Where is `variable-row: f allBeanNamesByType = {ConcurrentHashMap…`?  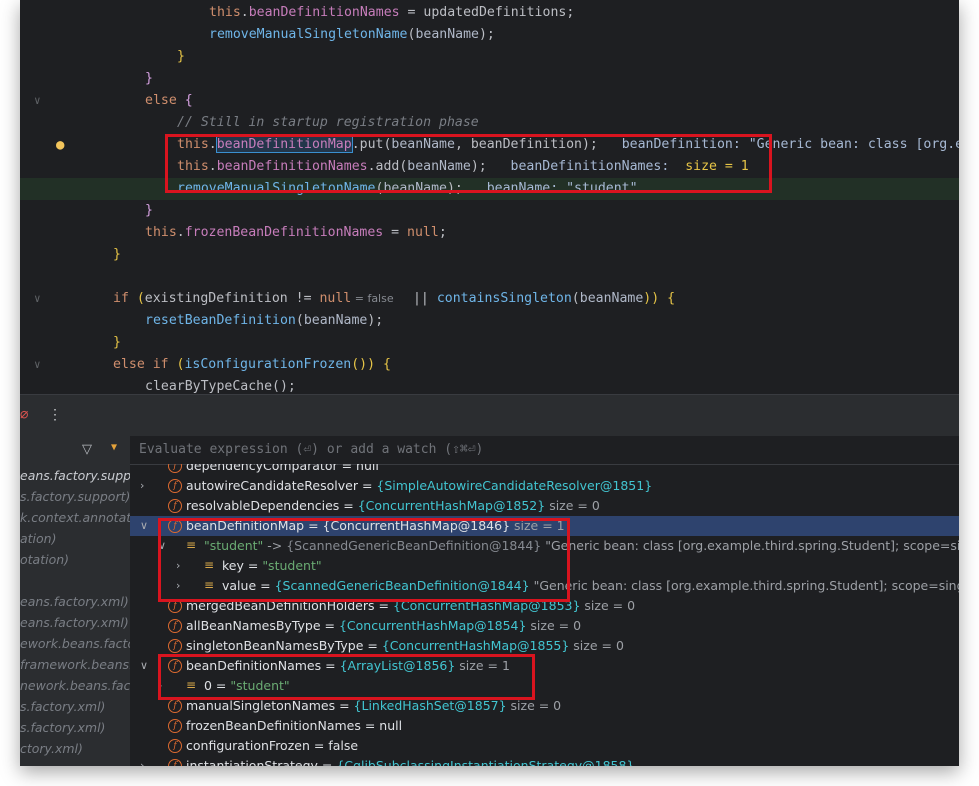 variable-row: f allBeanNamesByType = {ConcurrentHashMap… is located at coordinates (544, 626).